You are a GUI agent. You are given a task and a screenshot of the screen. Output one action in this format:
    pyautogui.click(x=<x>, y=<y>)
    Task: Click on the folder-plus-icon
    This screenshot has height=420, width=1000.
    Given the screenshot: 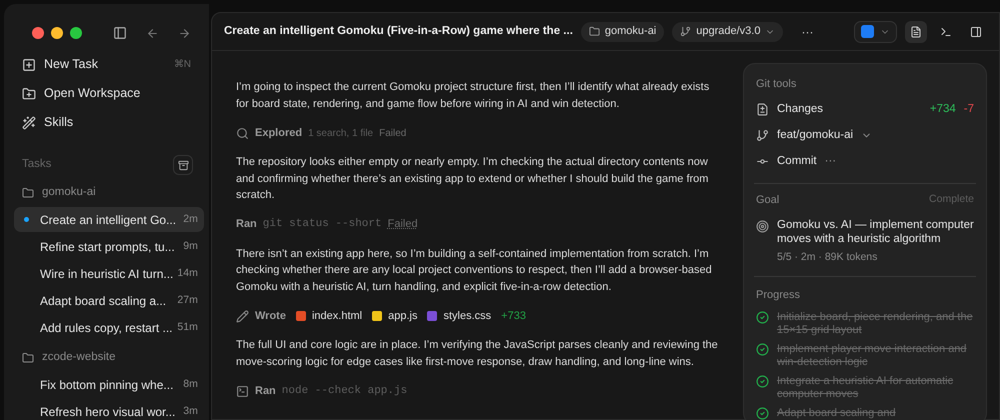 What is the action you would take?
    pyautogui.click(x=29, y=93)
    